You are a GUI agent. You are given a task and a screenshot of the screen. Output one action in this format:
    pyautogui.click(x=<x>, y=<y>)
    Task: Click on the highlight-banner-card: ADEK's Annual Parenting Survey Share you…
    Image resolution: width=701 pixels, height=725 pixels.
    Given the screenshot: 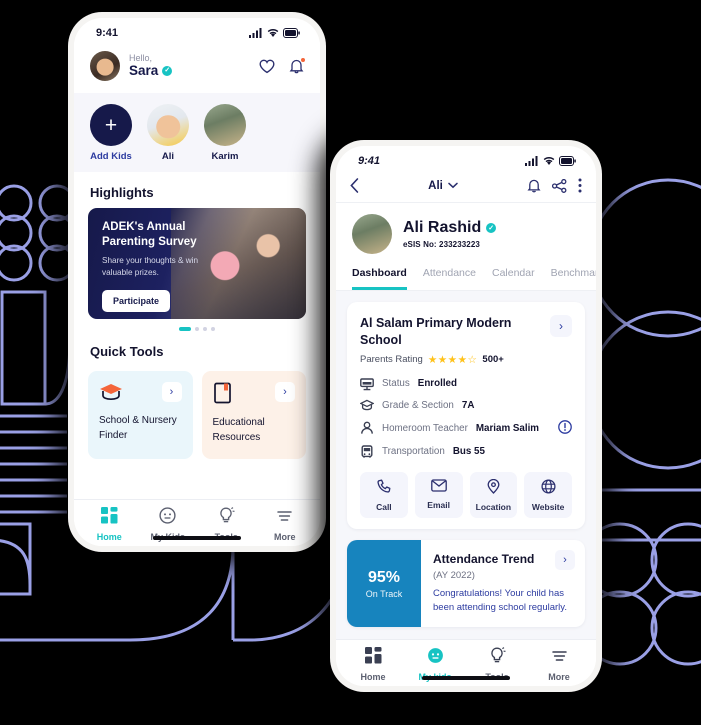 What is the action you would take?
    pyautogui.click(x=197, y=263)
    